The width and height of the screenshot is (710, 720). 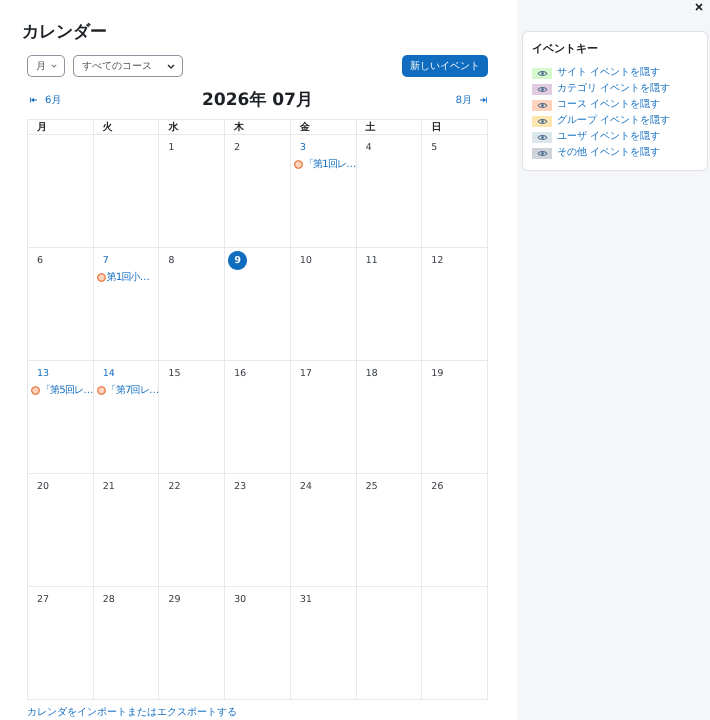 What do you see at coordinates (616, 121) in the screenshot?
I see `event-key-link: グループ イベントを隠す` at bounding box center [616, 121].